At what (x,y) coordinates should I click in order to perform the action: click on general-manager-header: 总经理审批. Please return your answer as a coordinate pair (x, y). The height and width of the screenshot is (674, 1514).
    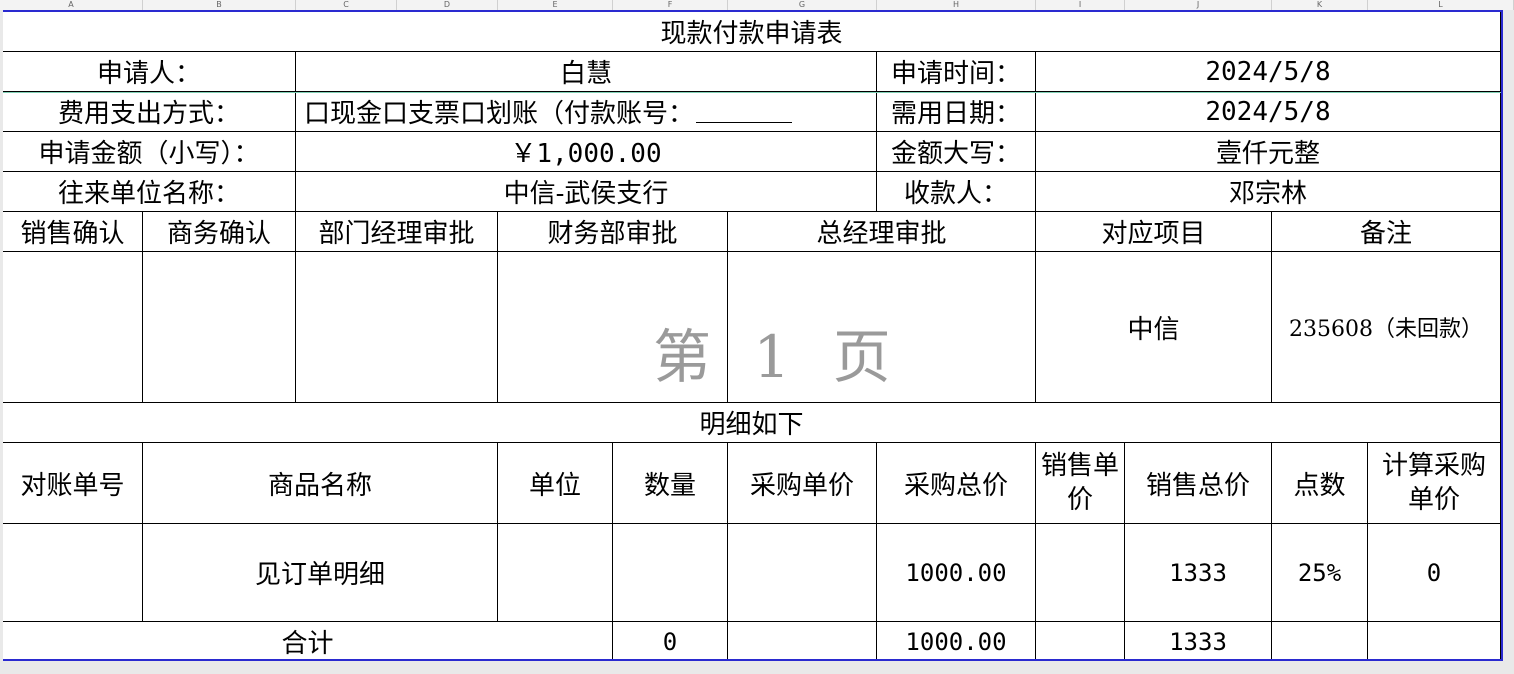
    Looking at the image, I should click on (882, 232).